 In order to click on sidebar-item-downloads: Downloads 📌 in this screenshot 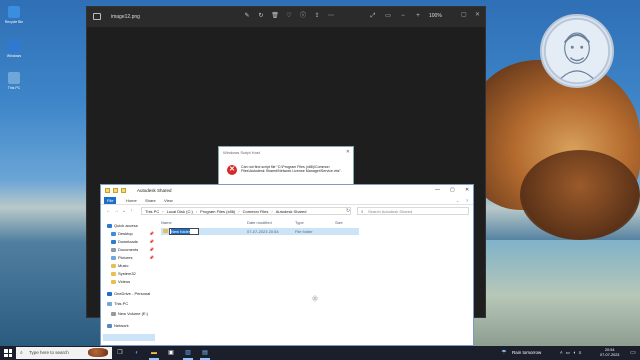, I will do `click(132, 241)`.